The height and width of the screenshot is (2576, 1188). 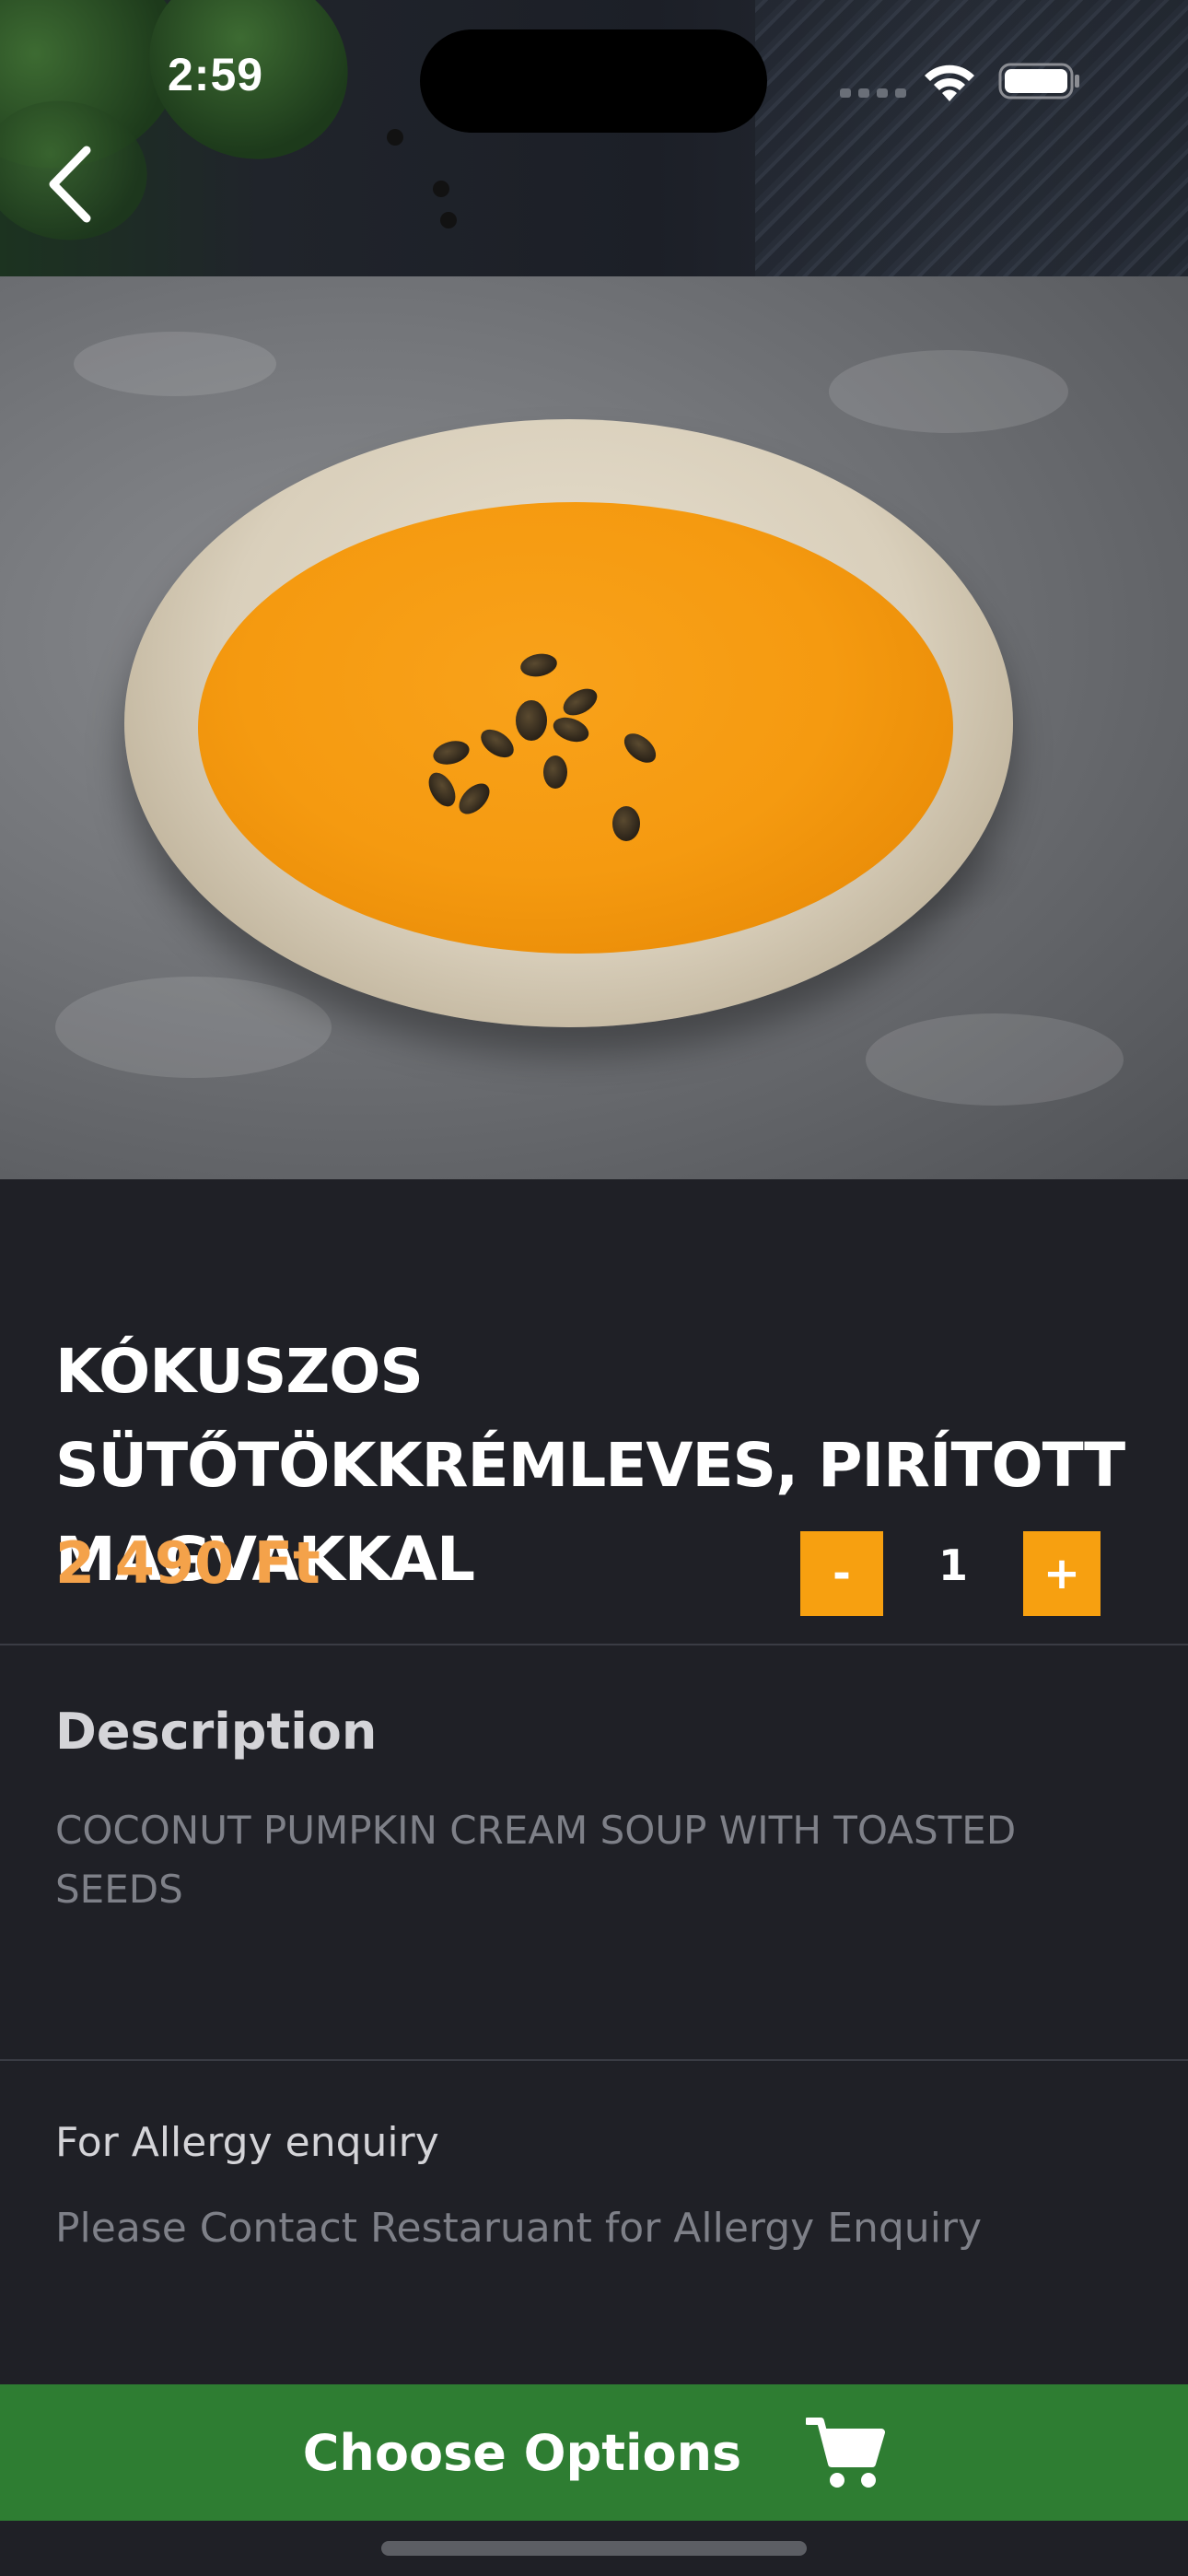 I want to click on back-button, so click(x=70, y=184).